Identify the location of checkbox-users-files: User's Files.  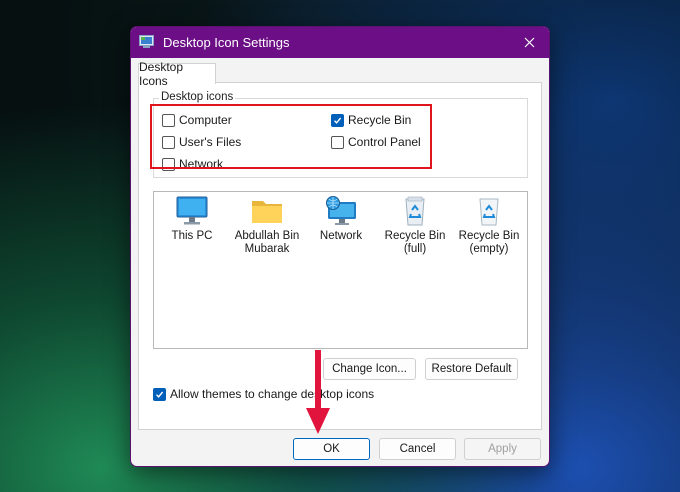
(201, 142).